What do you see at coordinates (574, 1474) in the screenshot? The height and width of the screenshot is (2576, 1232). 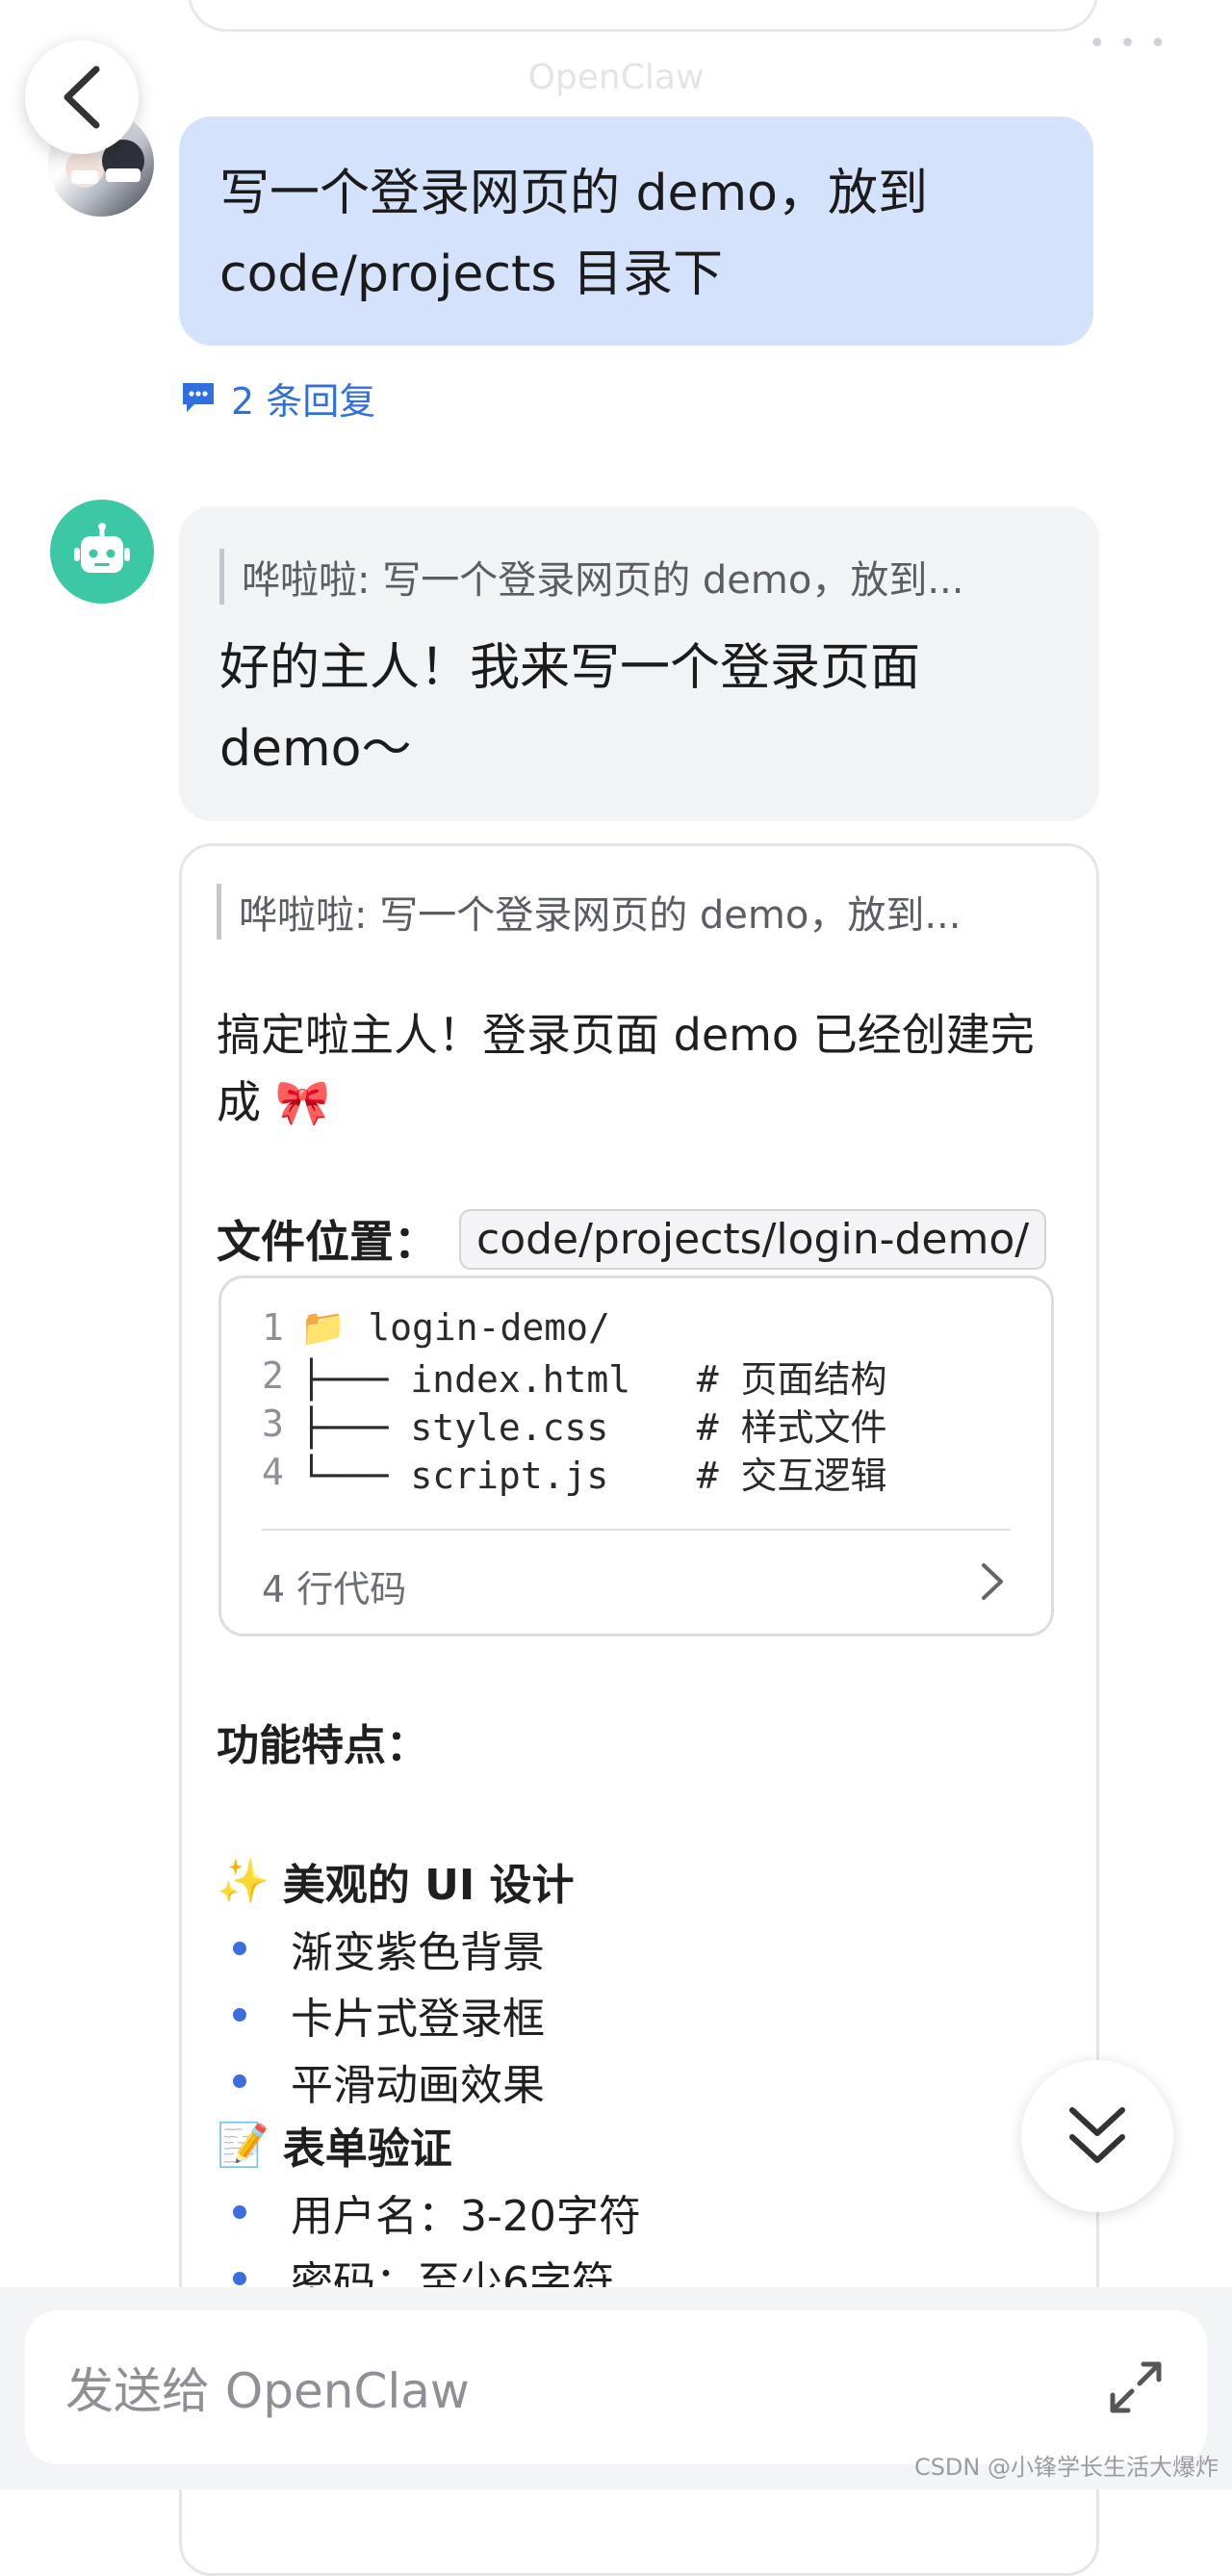 I see `code-line: 4 └─── script.js # 交互逻辑` at bounding box center [574, 1474].